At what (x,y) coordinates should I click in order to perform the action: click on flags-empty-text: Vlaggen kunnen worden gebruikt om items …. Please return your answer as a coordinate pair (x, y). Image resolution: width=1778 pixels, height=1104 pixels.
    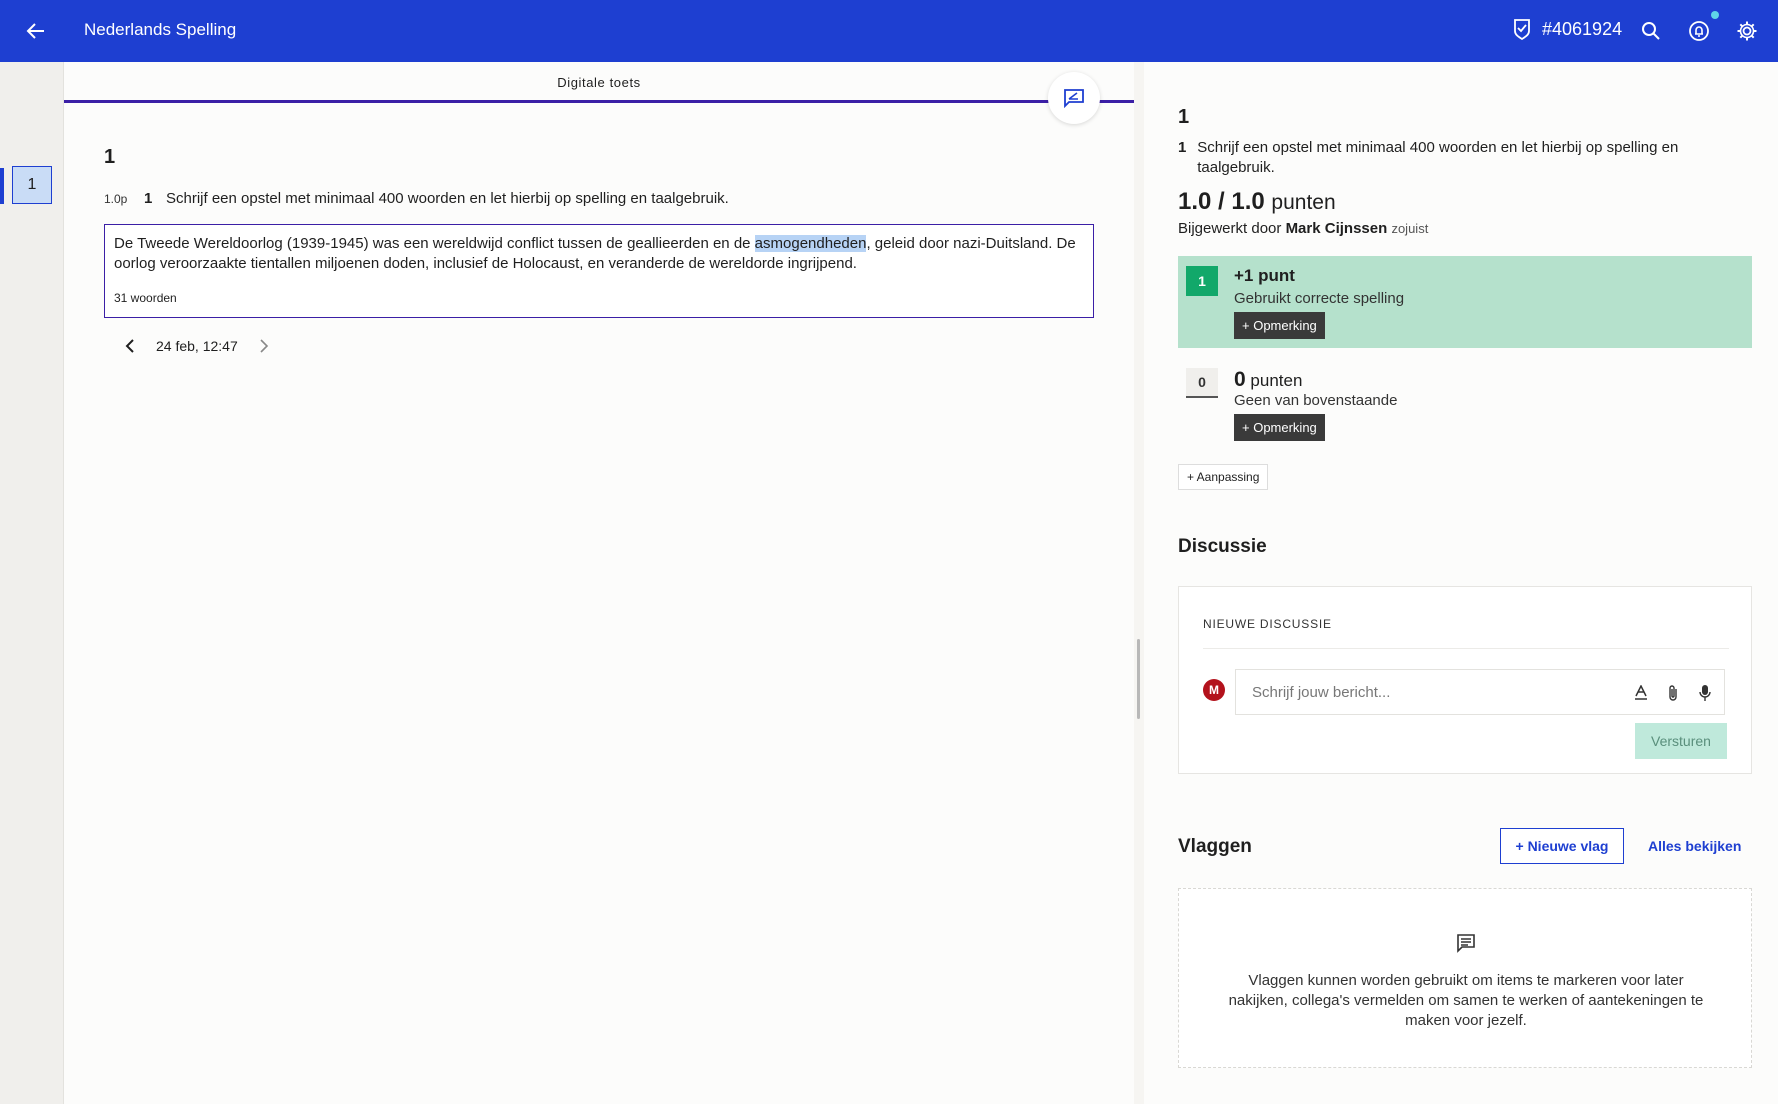
    Looking at the image, I should click on (1466, 1000).